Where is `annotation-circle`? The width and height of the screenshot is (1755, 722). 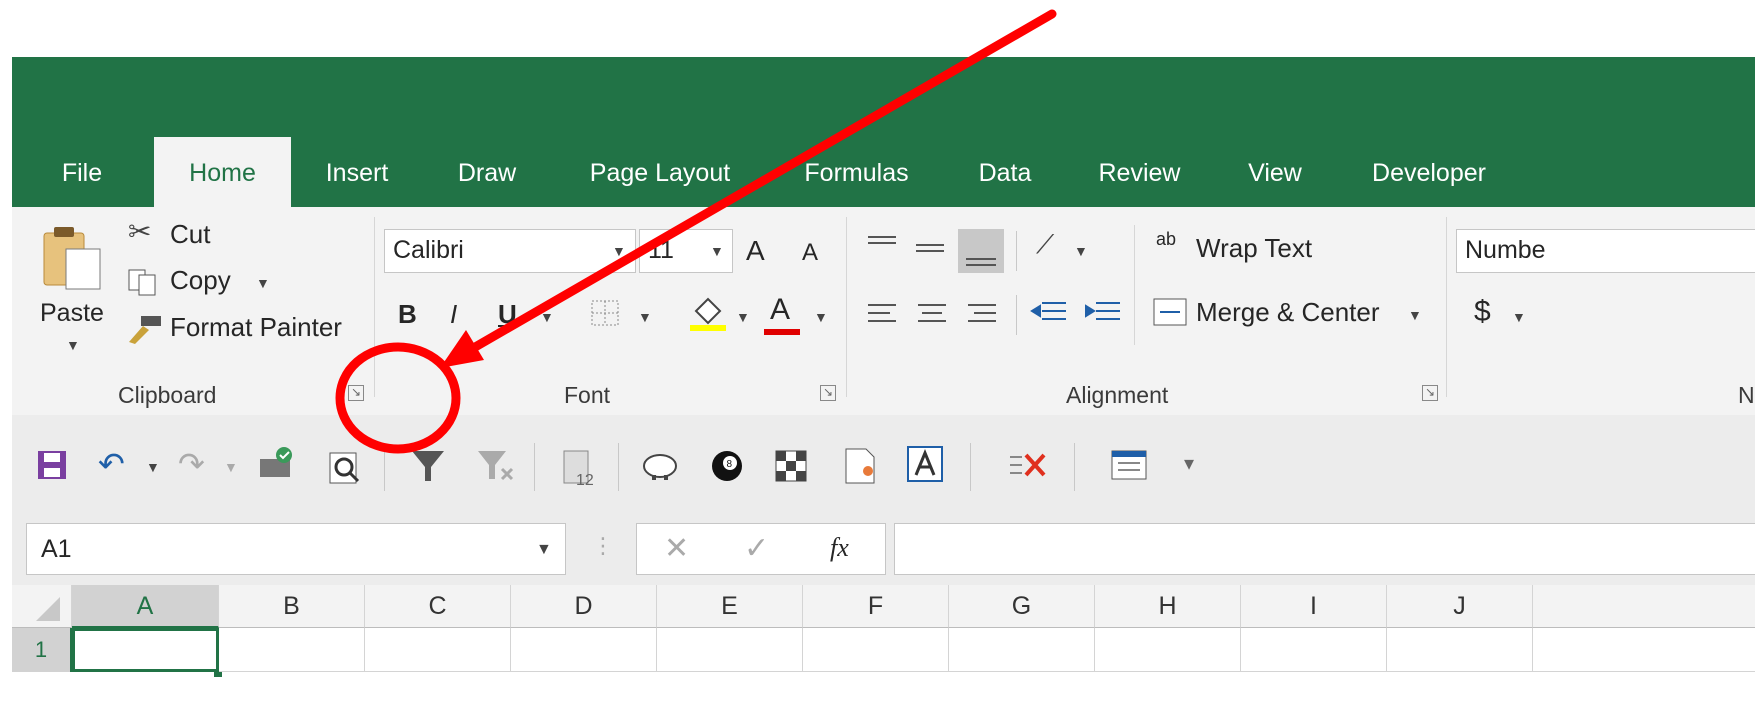 annotation-circle is located at coordinates (398, 398).